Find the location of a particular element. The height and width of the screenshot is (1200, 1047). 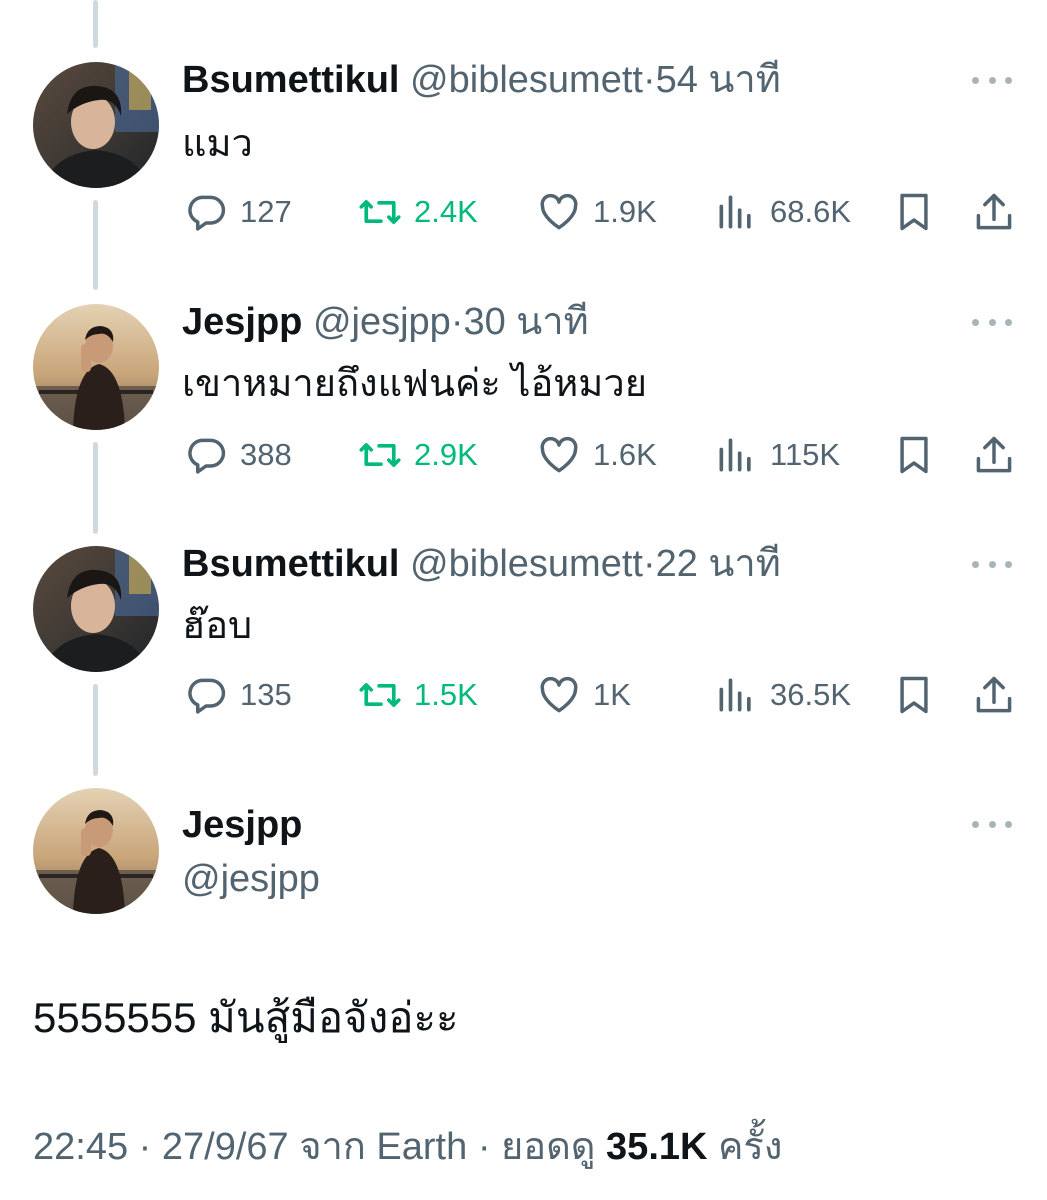

timestamp: 54 นาที is located at coordinates (718, 80).